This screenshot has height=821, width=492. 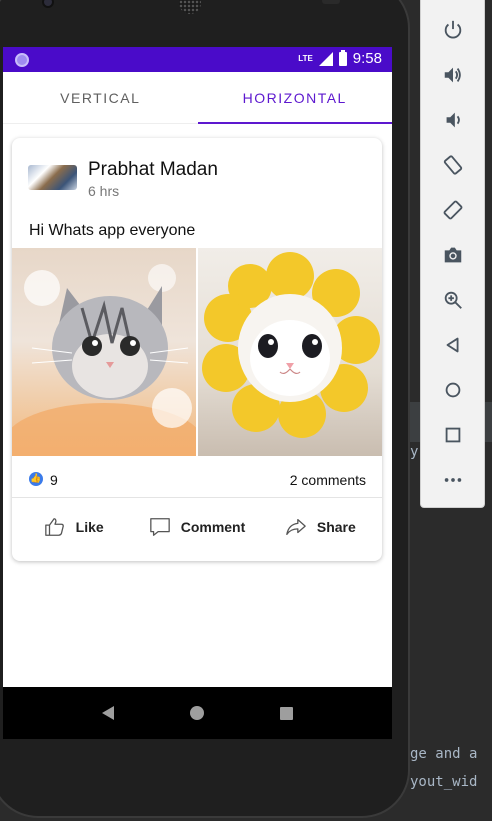 I want to click on lte-label: LTE, so click(x=305, y=58).